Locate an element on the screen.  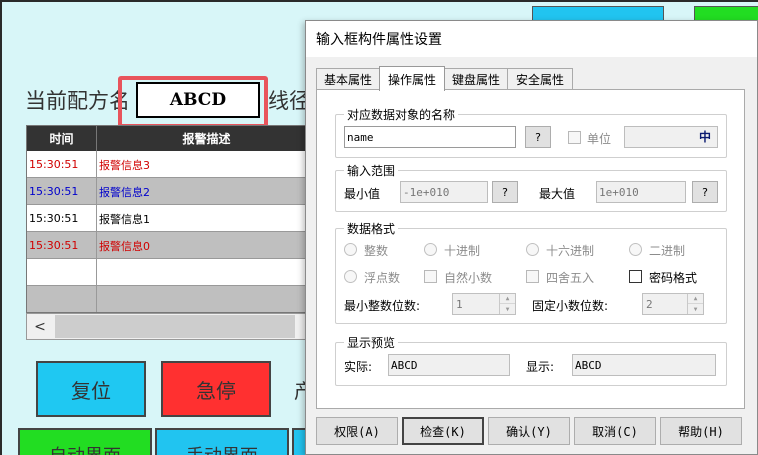
preview-group: 显示预览 实际: ABCD 显示: ABCD is located at coordinates (531, 360).